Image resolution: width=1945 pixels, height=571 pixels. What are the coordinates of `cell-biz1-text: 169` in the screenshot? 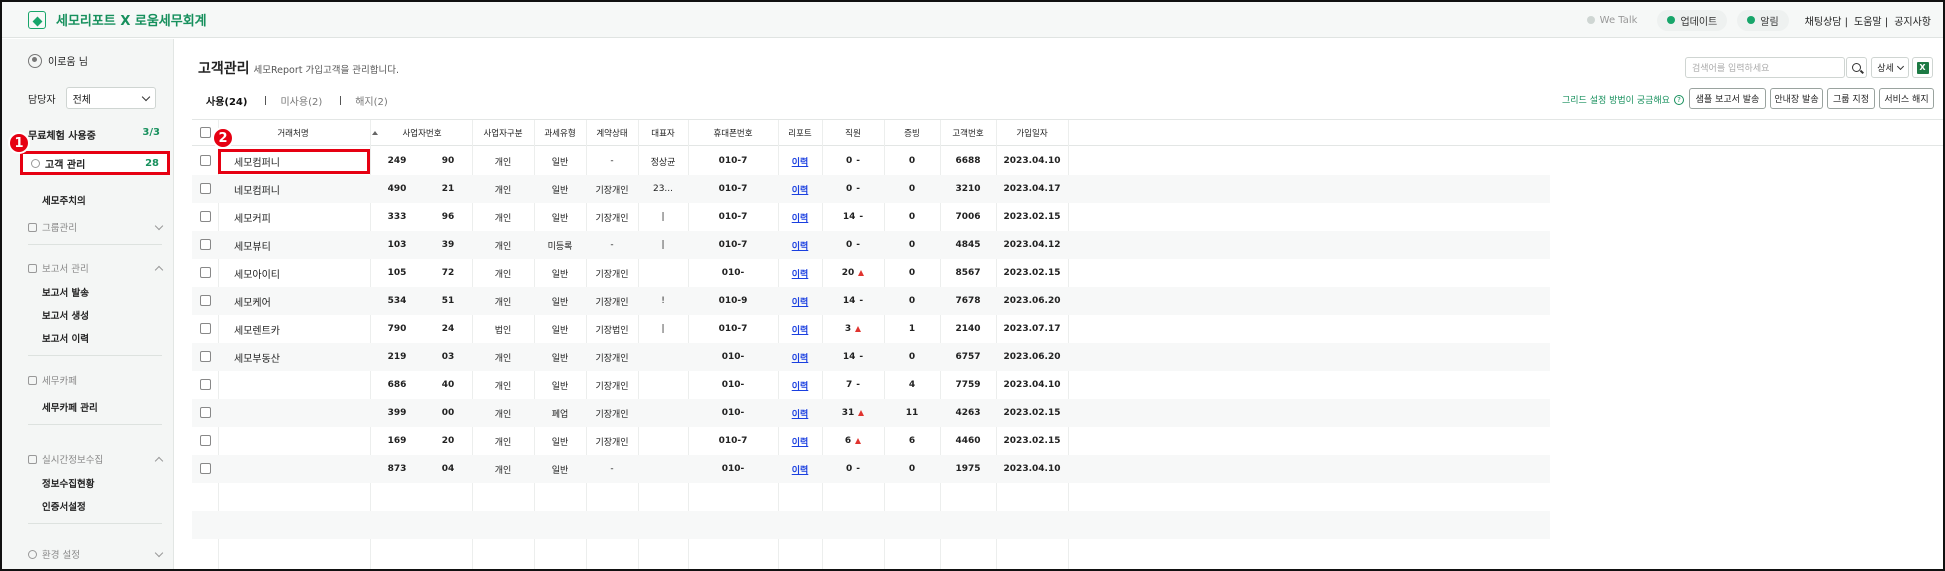 It's located at (397, 441).